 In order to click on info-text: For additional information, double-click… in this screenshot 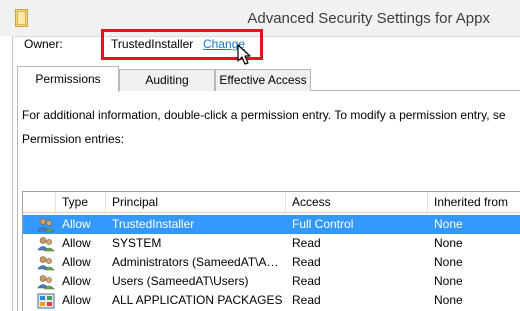, I will do `click(264, 115)`.